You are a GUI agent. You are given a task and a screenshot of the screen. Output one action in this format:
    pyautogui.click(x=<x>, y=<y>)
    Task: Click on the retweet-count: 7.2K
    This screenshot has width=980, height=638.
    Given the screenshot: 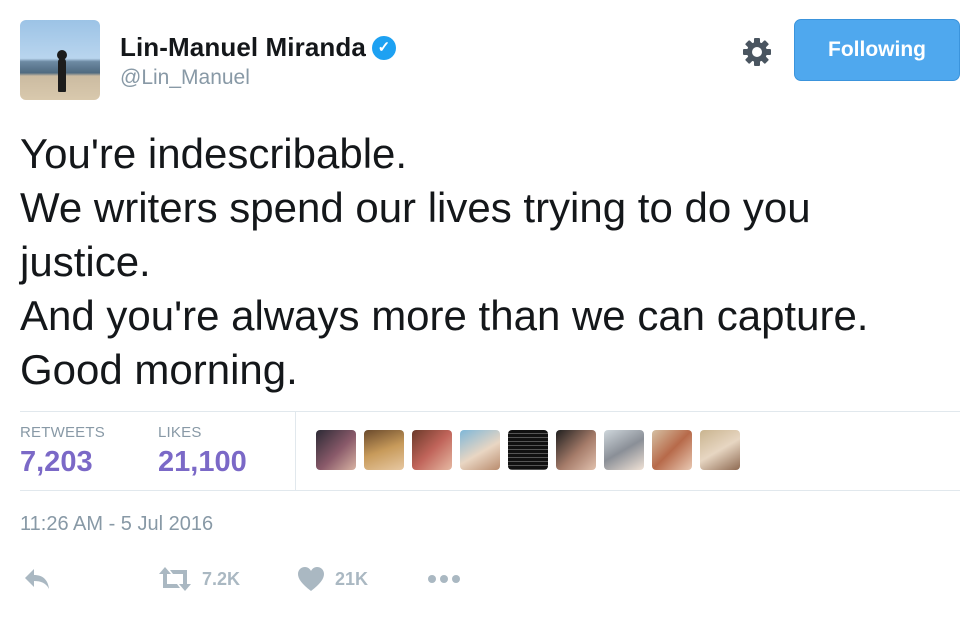 What is the action you would take?
    pyautogui.click(x=221, y=578)
    